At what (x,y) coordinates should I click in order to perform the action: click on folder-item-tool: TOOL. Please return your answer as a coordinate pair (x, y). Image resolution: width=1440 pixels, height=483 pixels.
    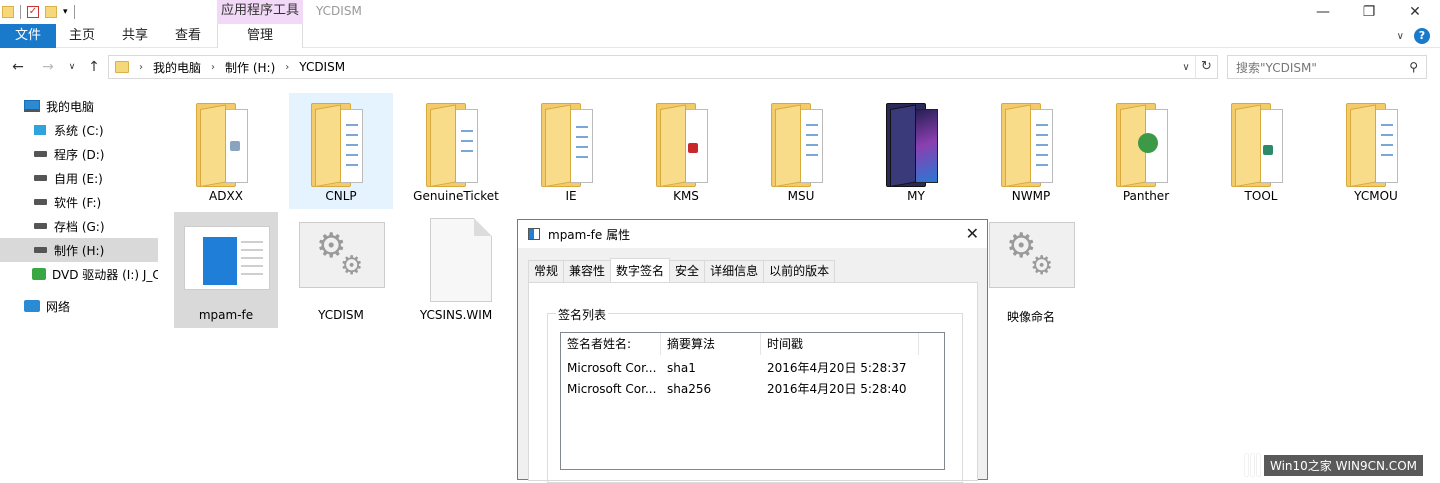
    Looking at the image, I should click on (1261, 151).